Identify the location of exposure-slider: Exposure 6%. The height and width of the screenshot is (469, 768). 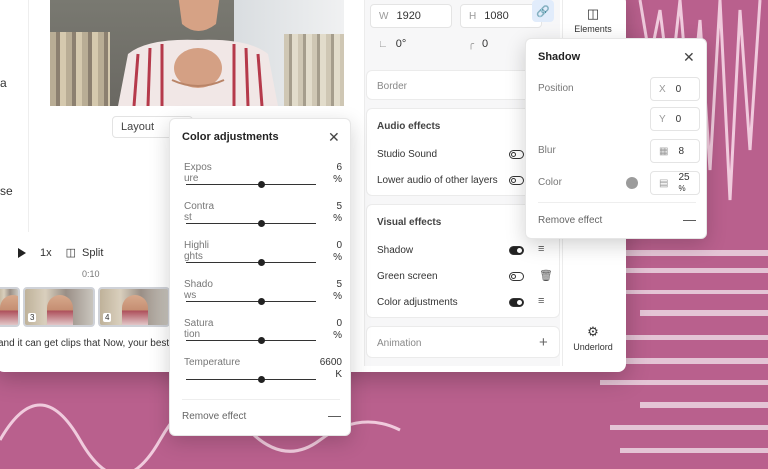
(263, 180).